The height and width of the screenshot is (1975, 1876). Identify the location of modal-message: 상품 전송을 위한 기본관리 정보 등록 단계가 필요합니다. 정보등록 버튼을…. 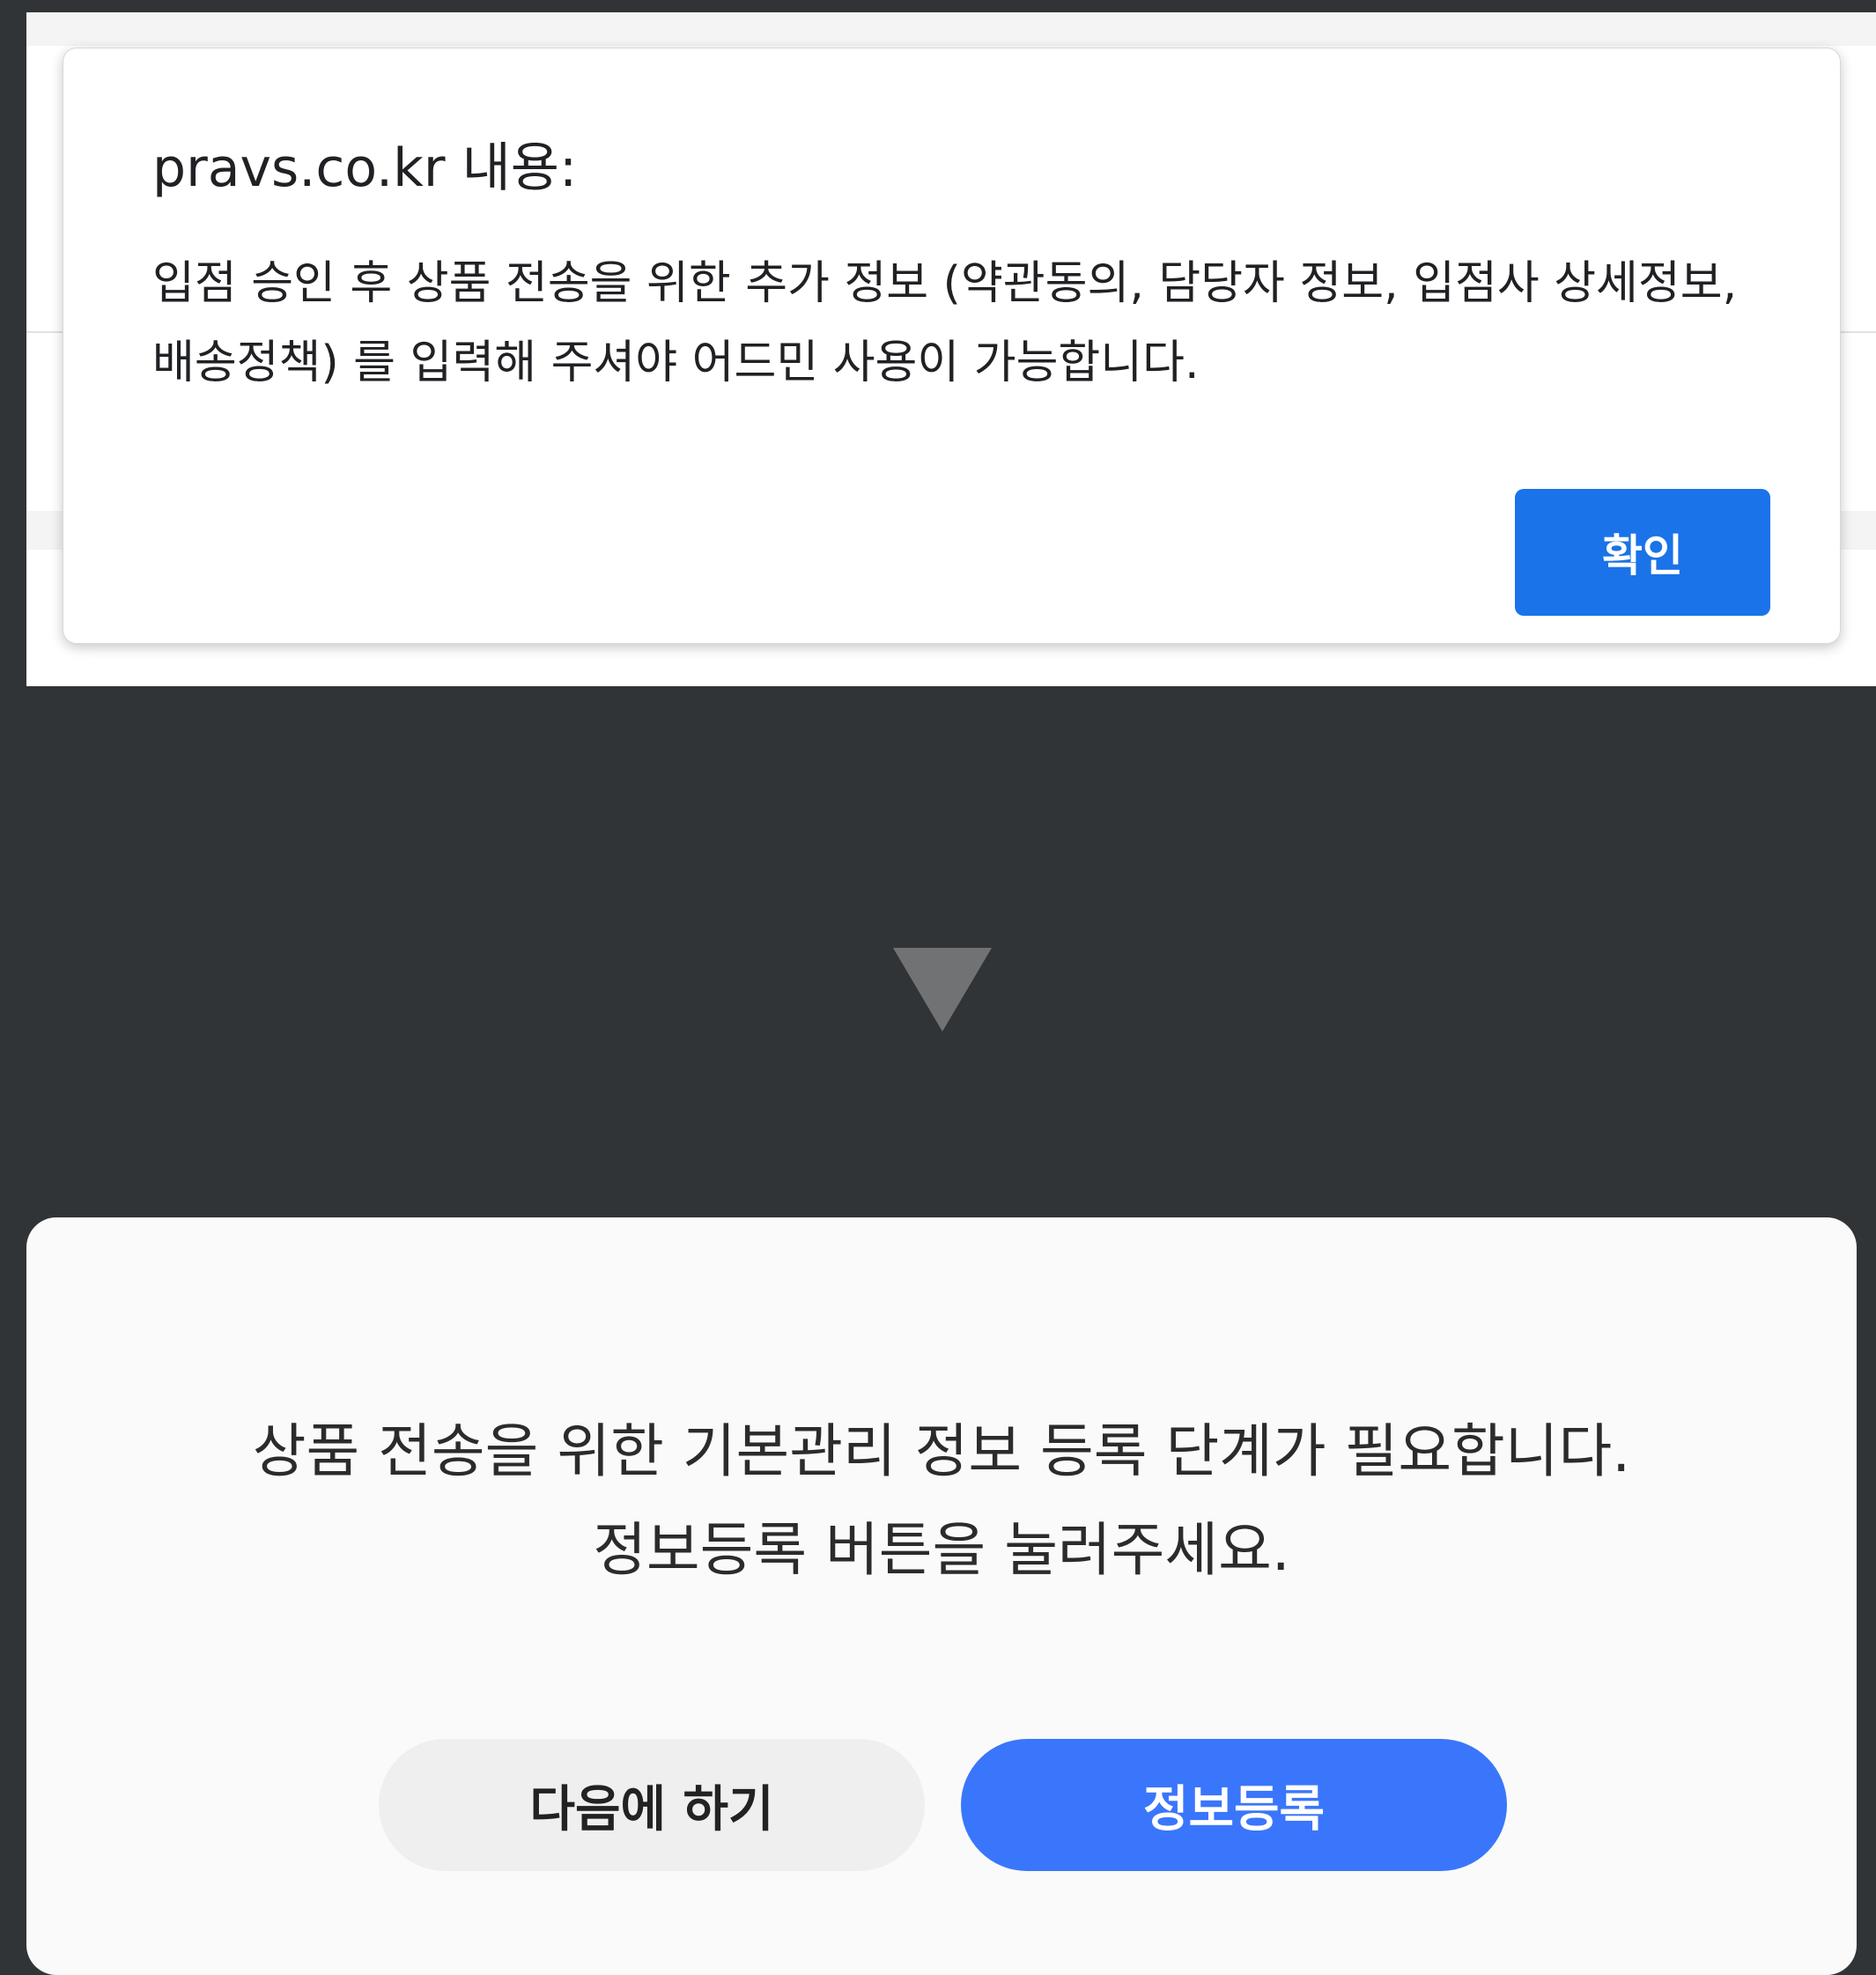
(941, 1501).